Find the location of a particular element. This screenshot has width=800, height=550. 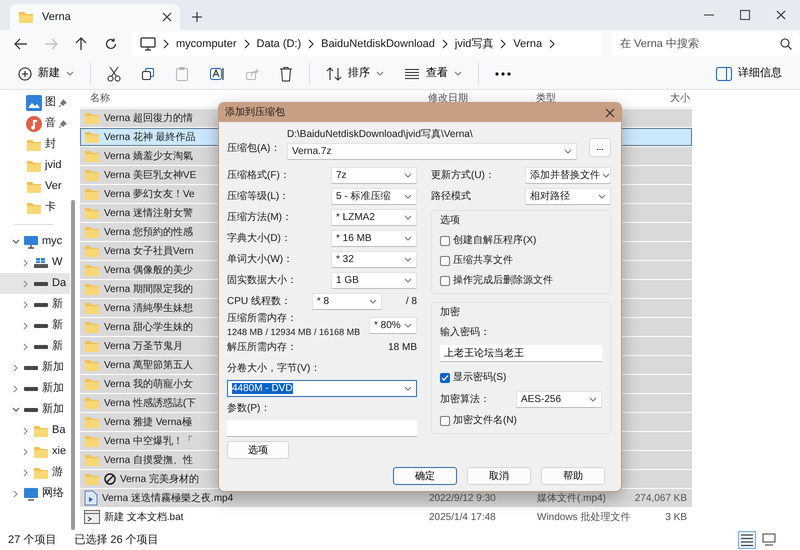

nav-label: 音 is located at coordinates (50, 124).